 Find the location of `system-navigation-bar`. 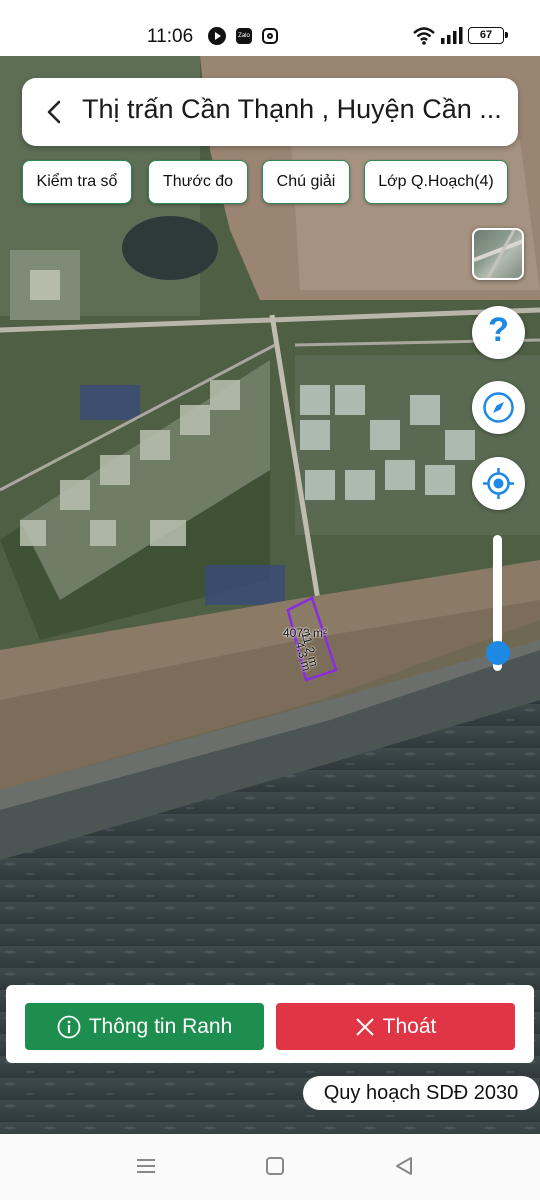

system-navigation-bar is located at coordinates (270, 1167).